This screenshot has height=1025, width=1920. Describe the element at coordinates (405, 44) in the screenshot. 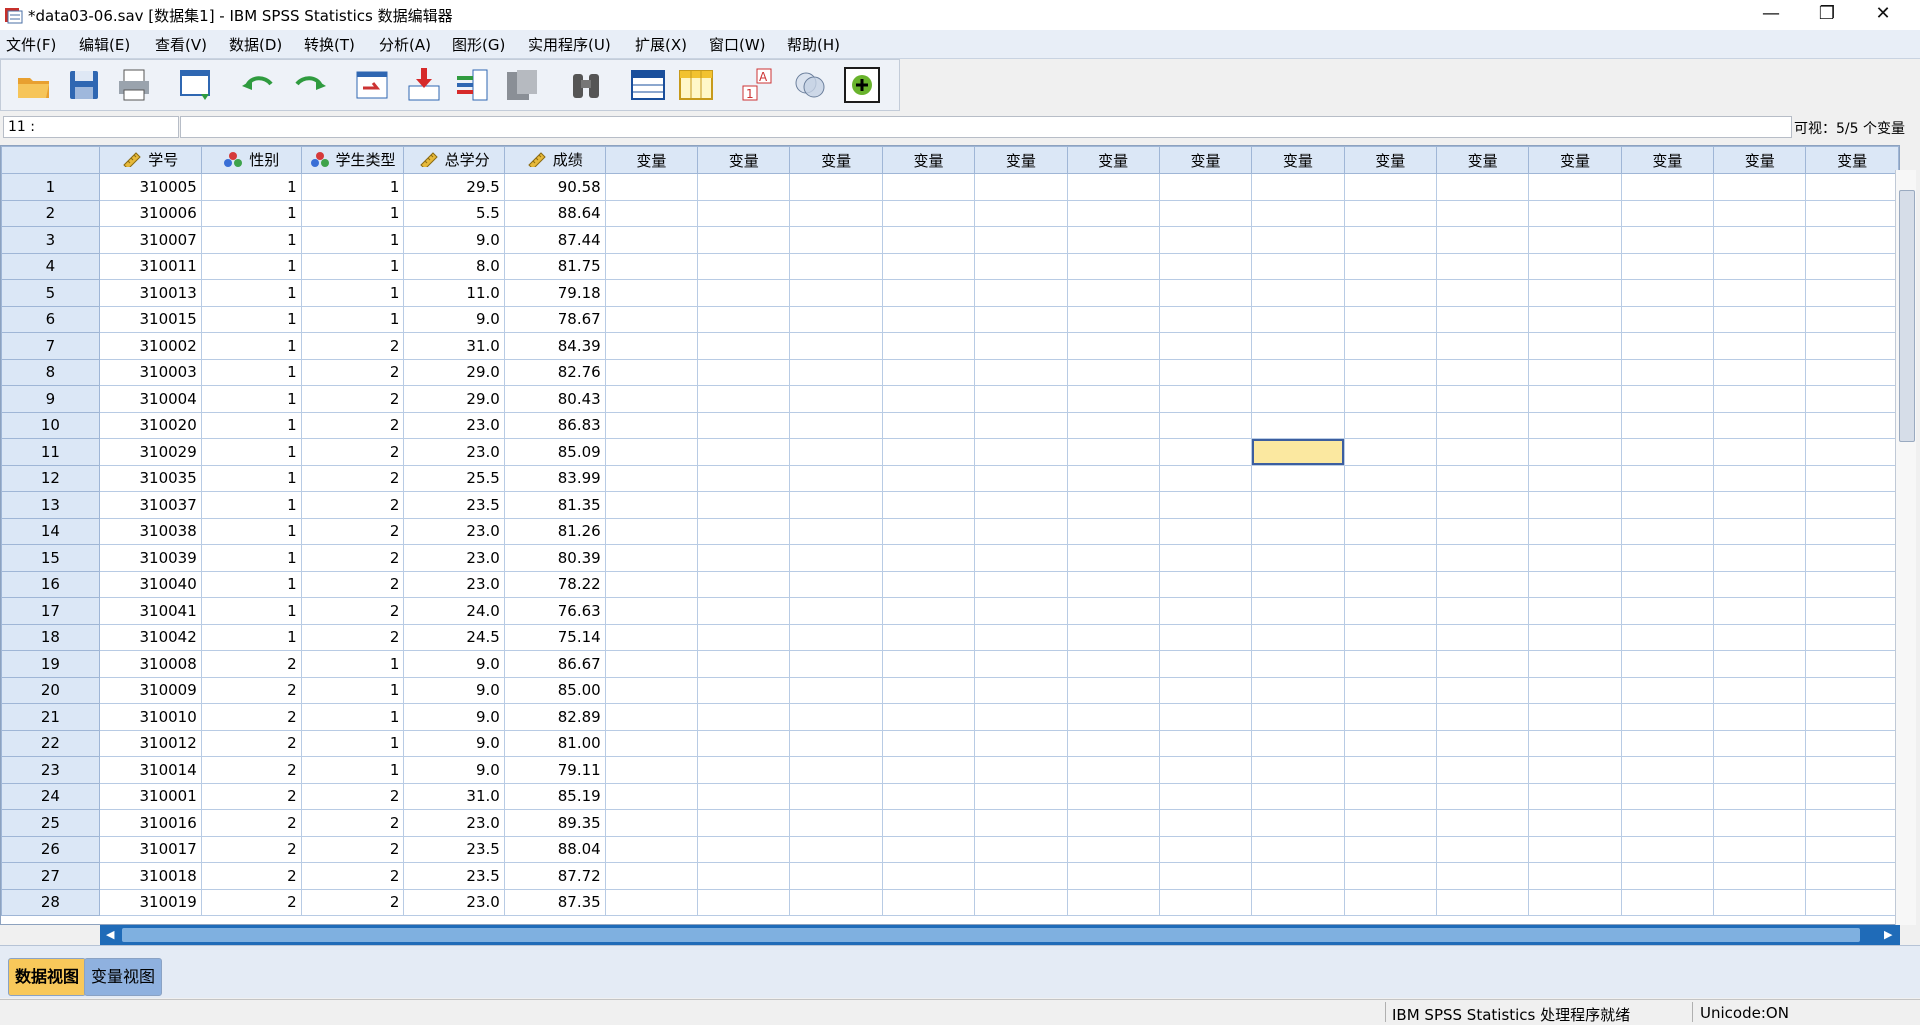

I see `menu-analyze: 分析(A)` at that location.